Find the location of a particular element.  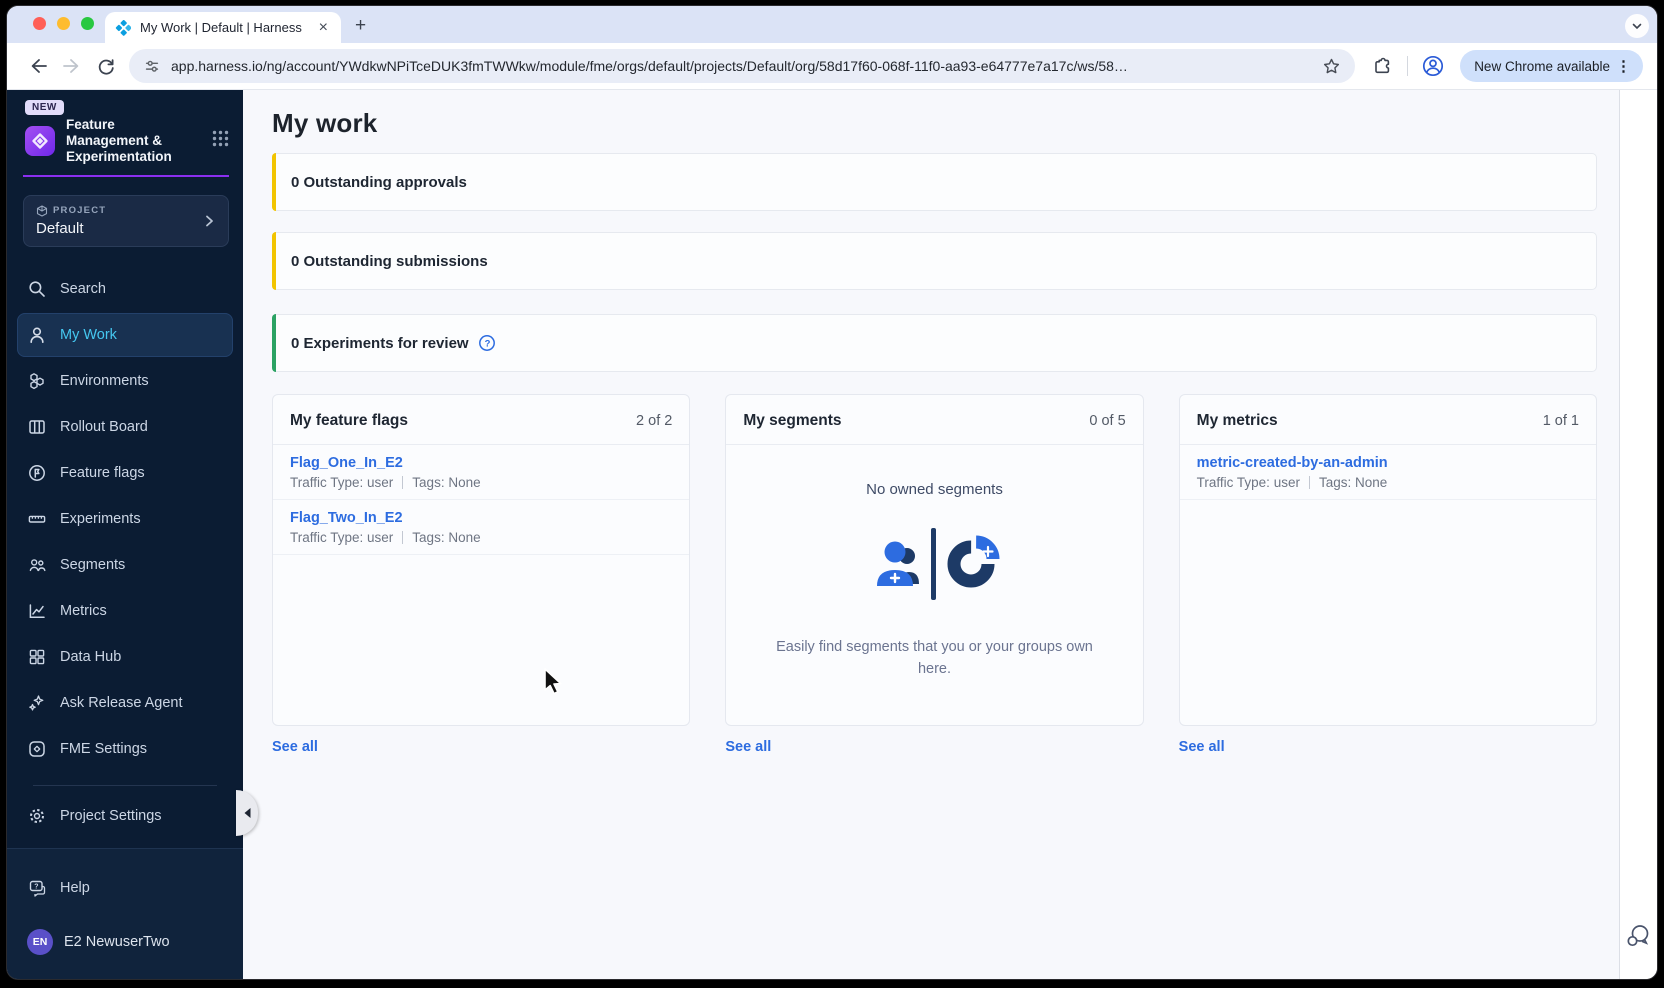

minimize-window-button is located at coordinates (63, 23).